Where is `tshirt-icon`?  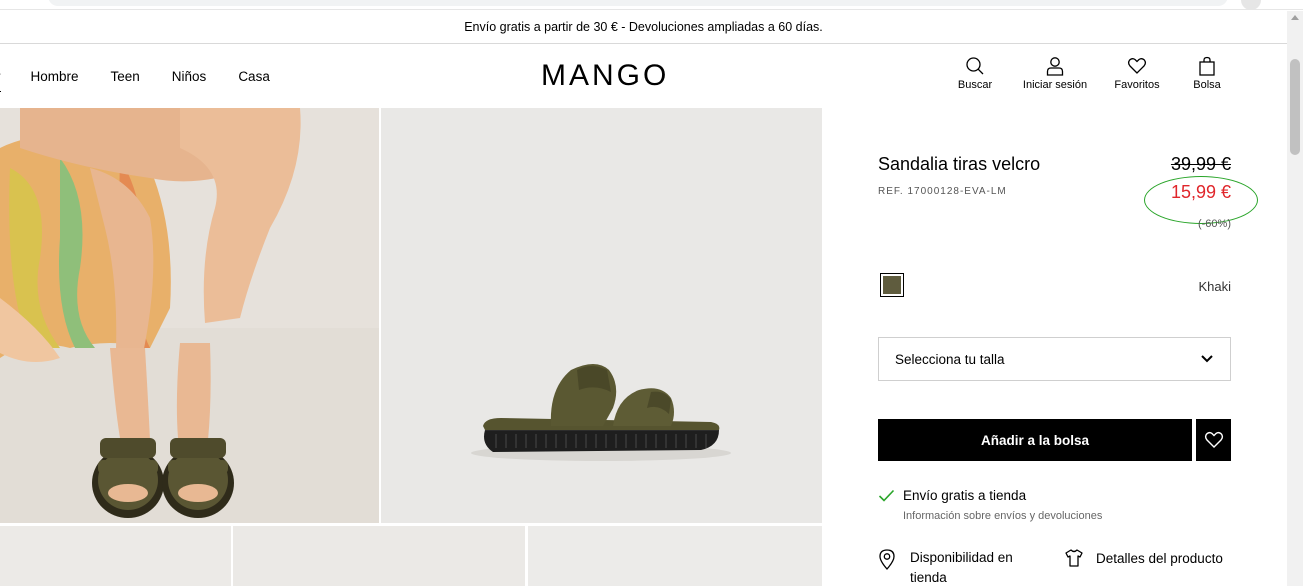 tshirt-icon is located at coordinates (1074, 558).